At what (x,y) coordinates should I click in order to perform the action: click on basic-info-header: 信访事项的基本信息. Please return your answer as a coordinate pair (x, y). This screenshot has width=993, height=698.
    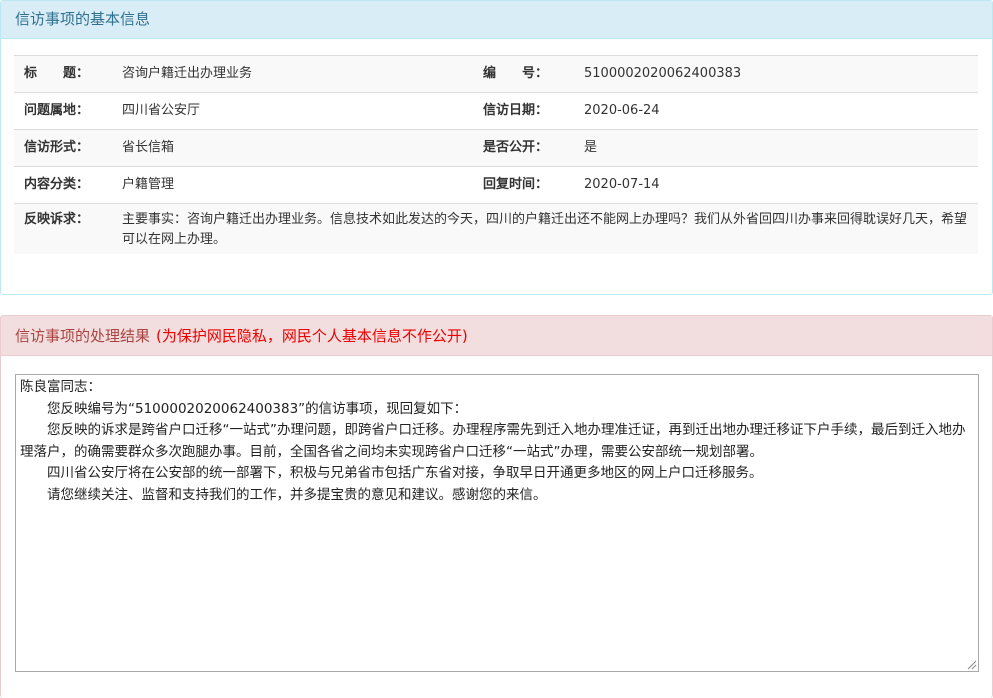
    Looking at the image, I should click on (496, 20).